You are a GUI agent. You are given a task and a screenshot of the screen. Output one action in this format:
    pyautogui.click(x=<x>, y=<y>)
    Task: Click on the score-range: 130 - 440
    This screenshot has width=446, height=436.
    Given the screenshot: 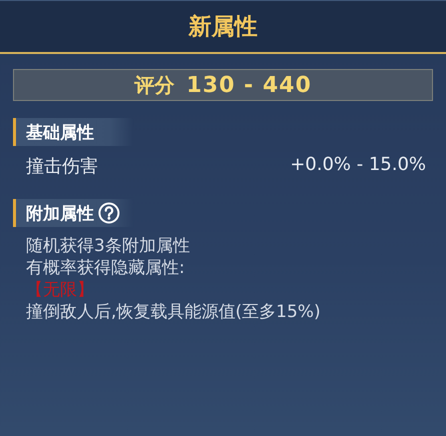 What is the action you would take?
    pyautogui.click(x=249, y=85)
    